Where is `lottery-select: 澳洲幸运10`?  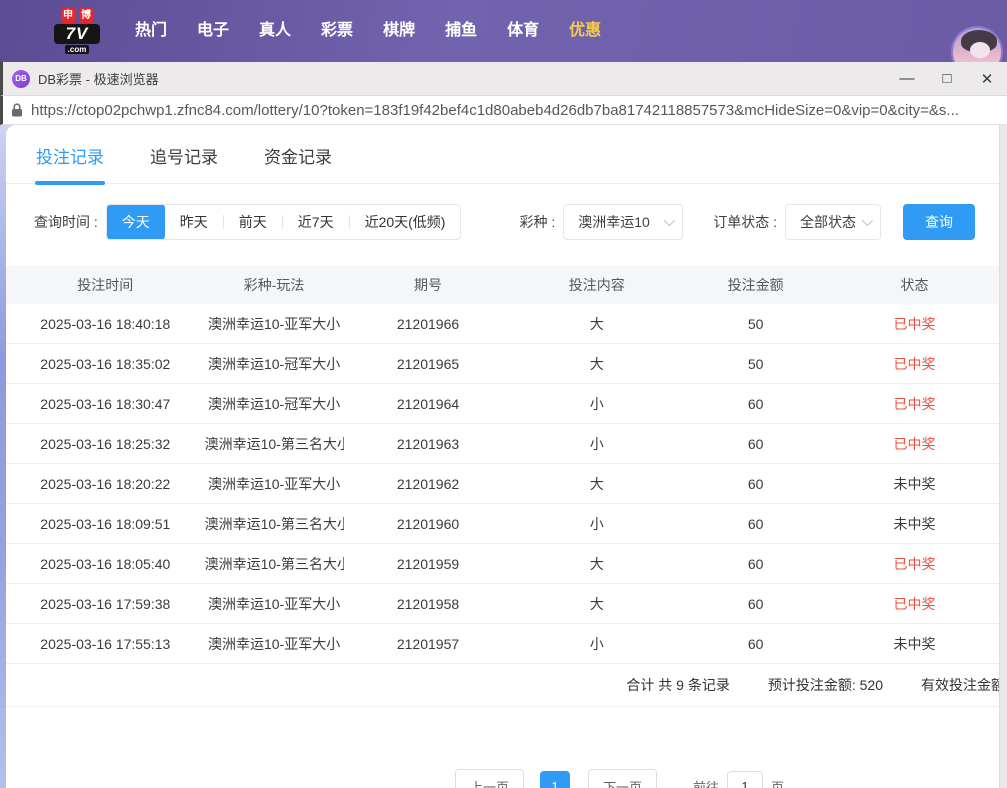 lottery-select: 澳洲幸运10 is located at coordinates (623, 222).